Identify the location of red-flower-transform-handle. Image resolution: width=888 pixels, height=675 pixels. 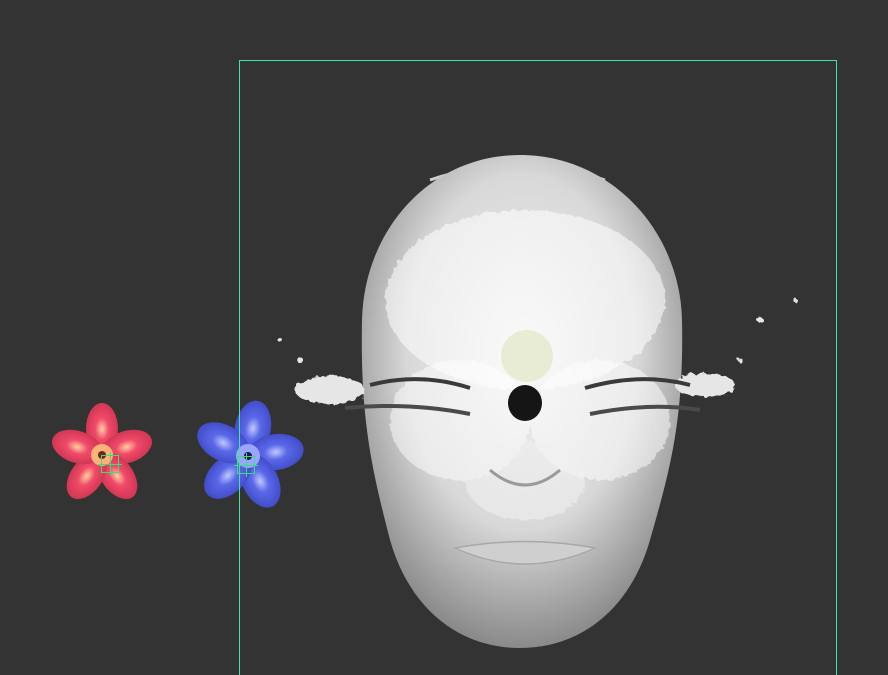
(110, 464).